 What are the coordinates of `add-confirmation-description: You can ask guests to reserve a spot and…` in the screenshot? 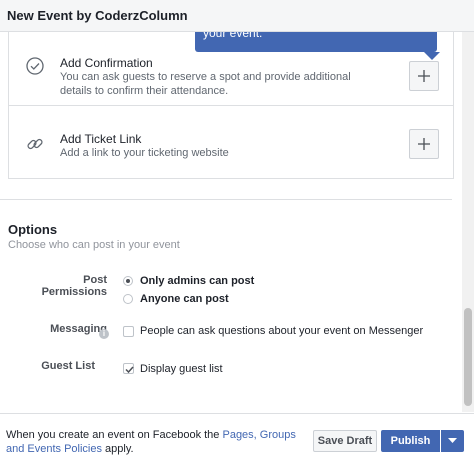 It's located at (205, 84).